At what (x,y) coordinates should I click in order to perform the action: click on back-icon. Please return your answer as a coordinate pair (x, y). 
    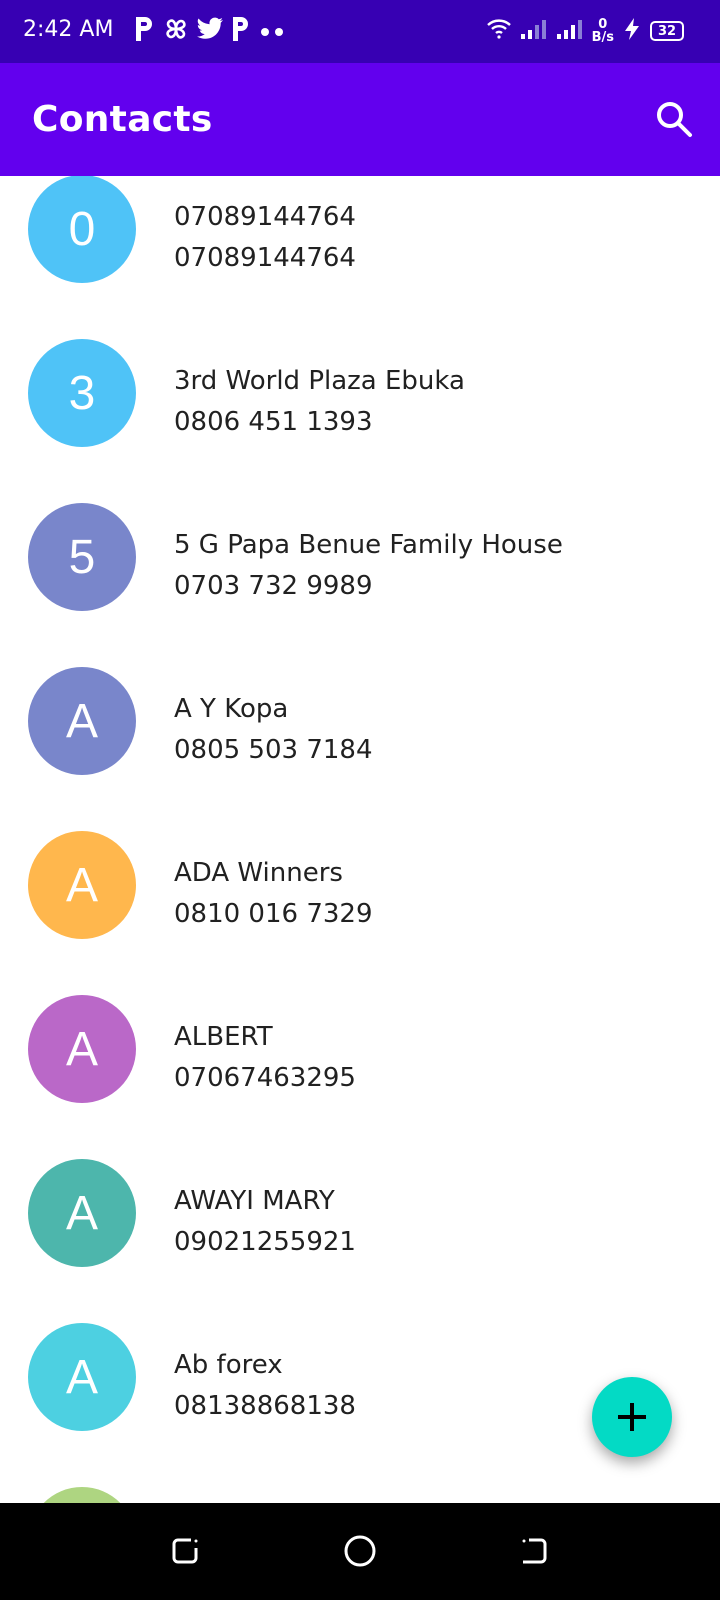
    Looking at the image, I should click on (534, 1551).